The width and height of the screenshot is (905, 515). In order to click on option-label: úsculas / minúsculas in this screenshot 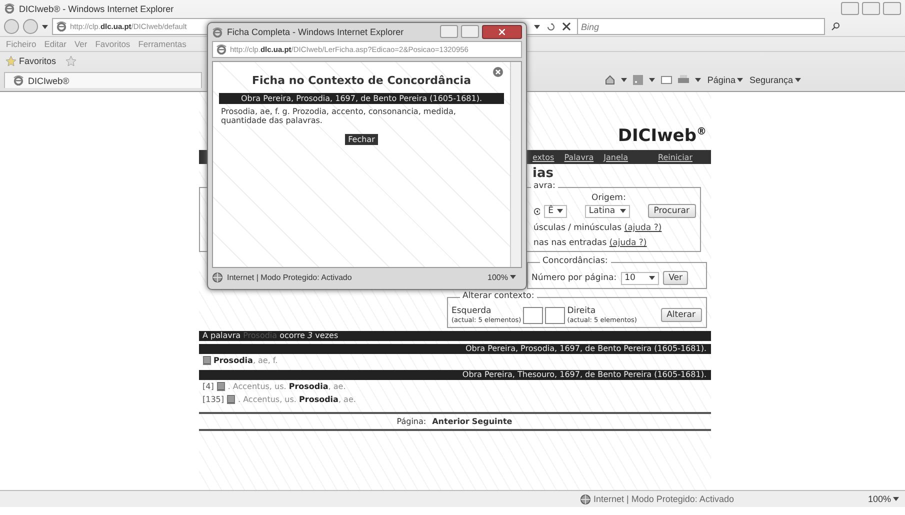, I will do `click(578, 228)`.